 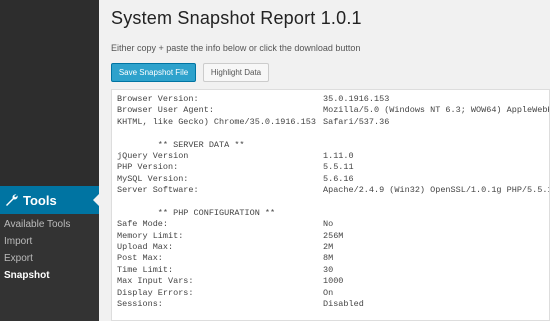 What do you see at coordinates (216, 121) in the screenshot?
I see `report-key: KHTML, like Gecko) Chrome/35.0.1916.153` at bounding box center [216, 121].